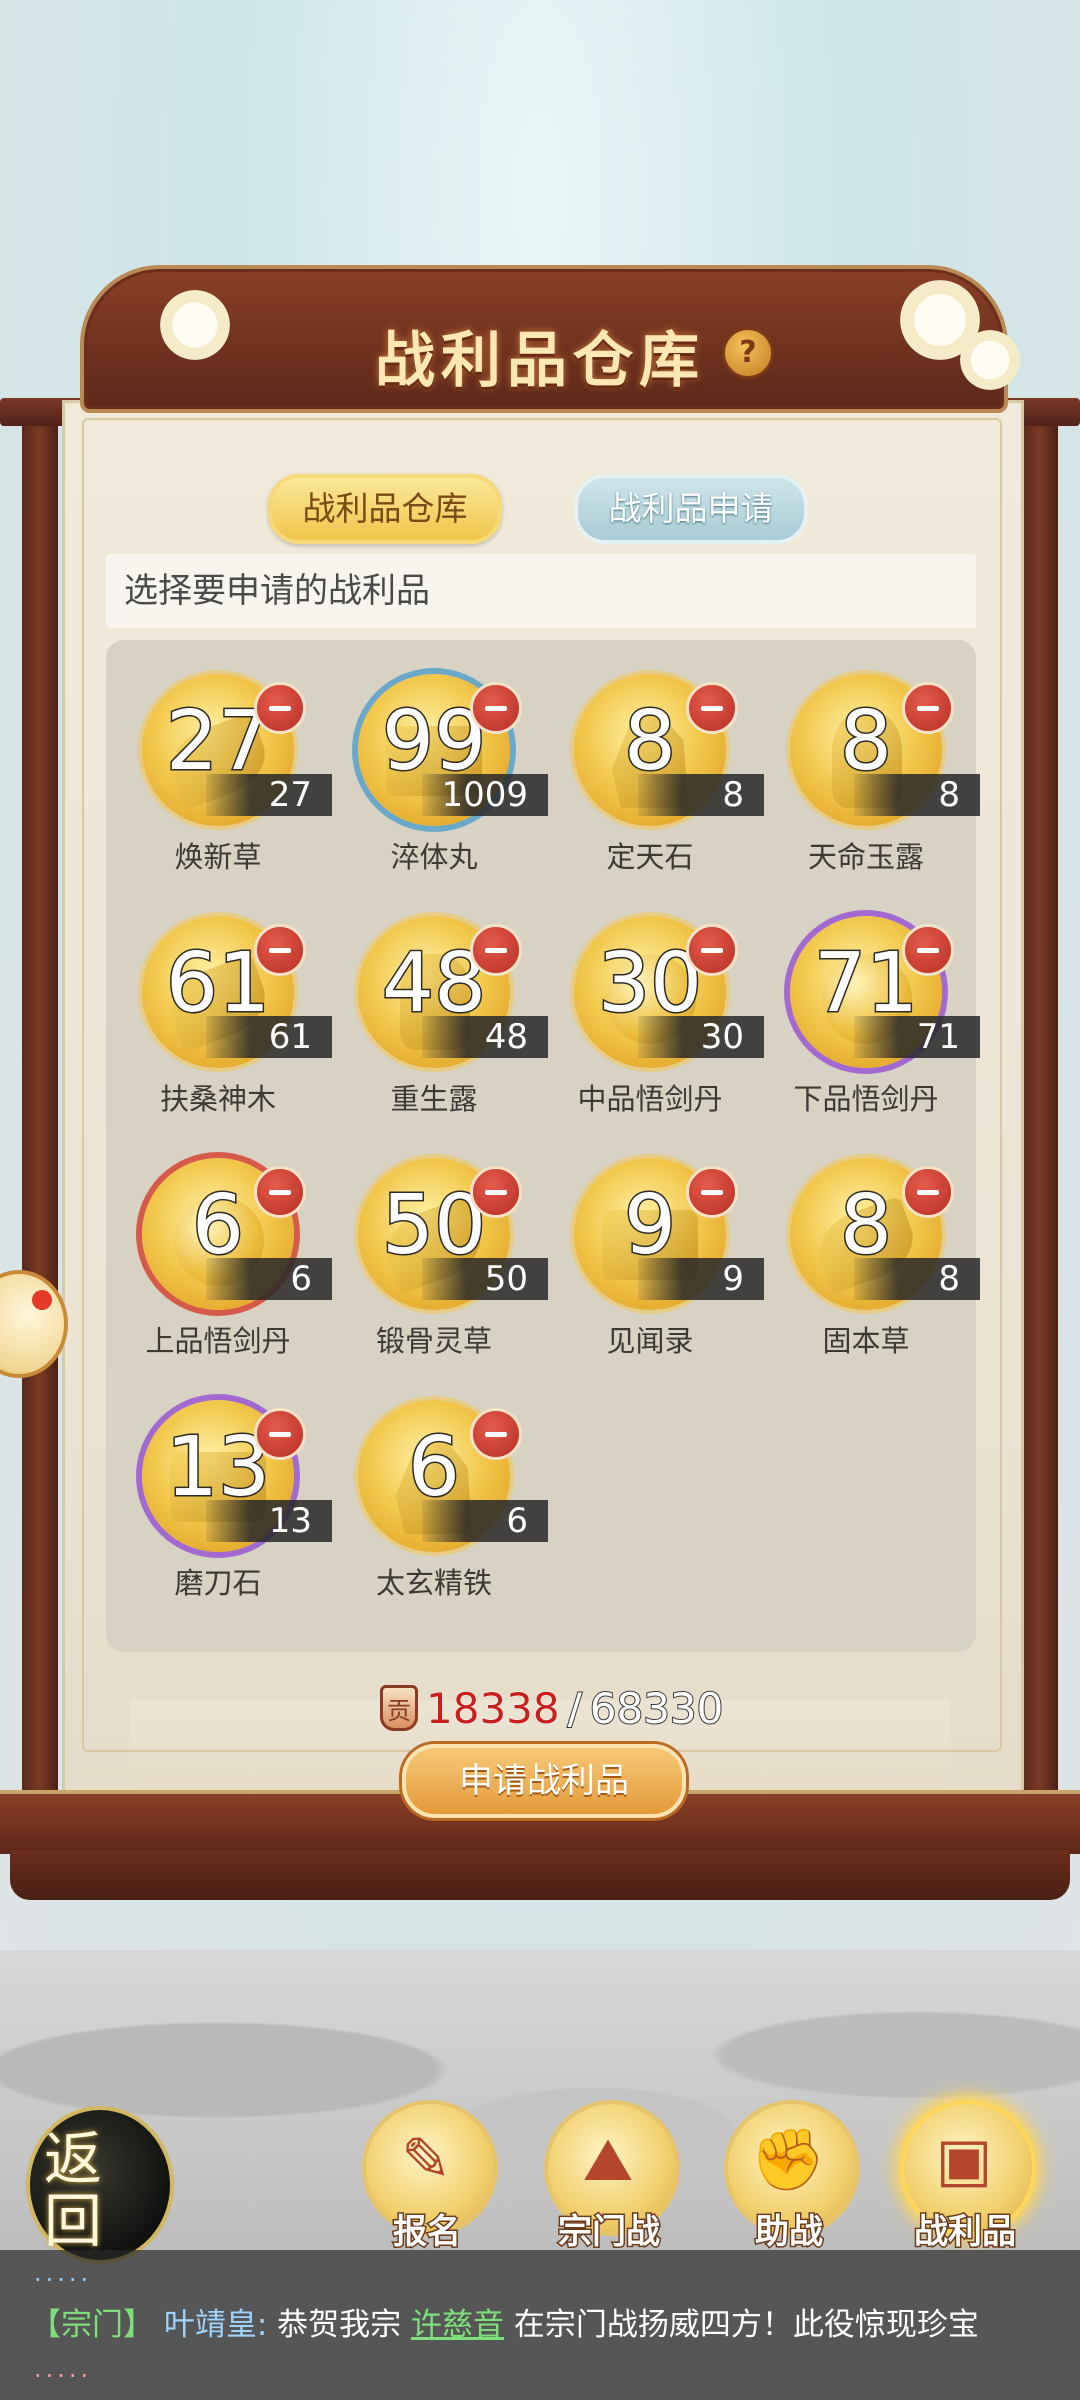 The height and width of the screenshot is (2400, 1080). I want to click on apply-loot-button: 申请战利品, so click(544, 1781).